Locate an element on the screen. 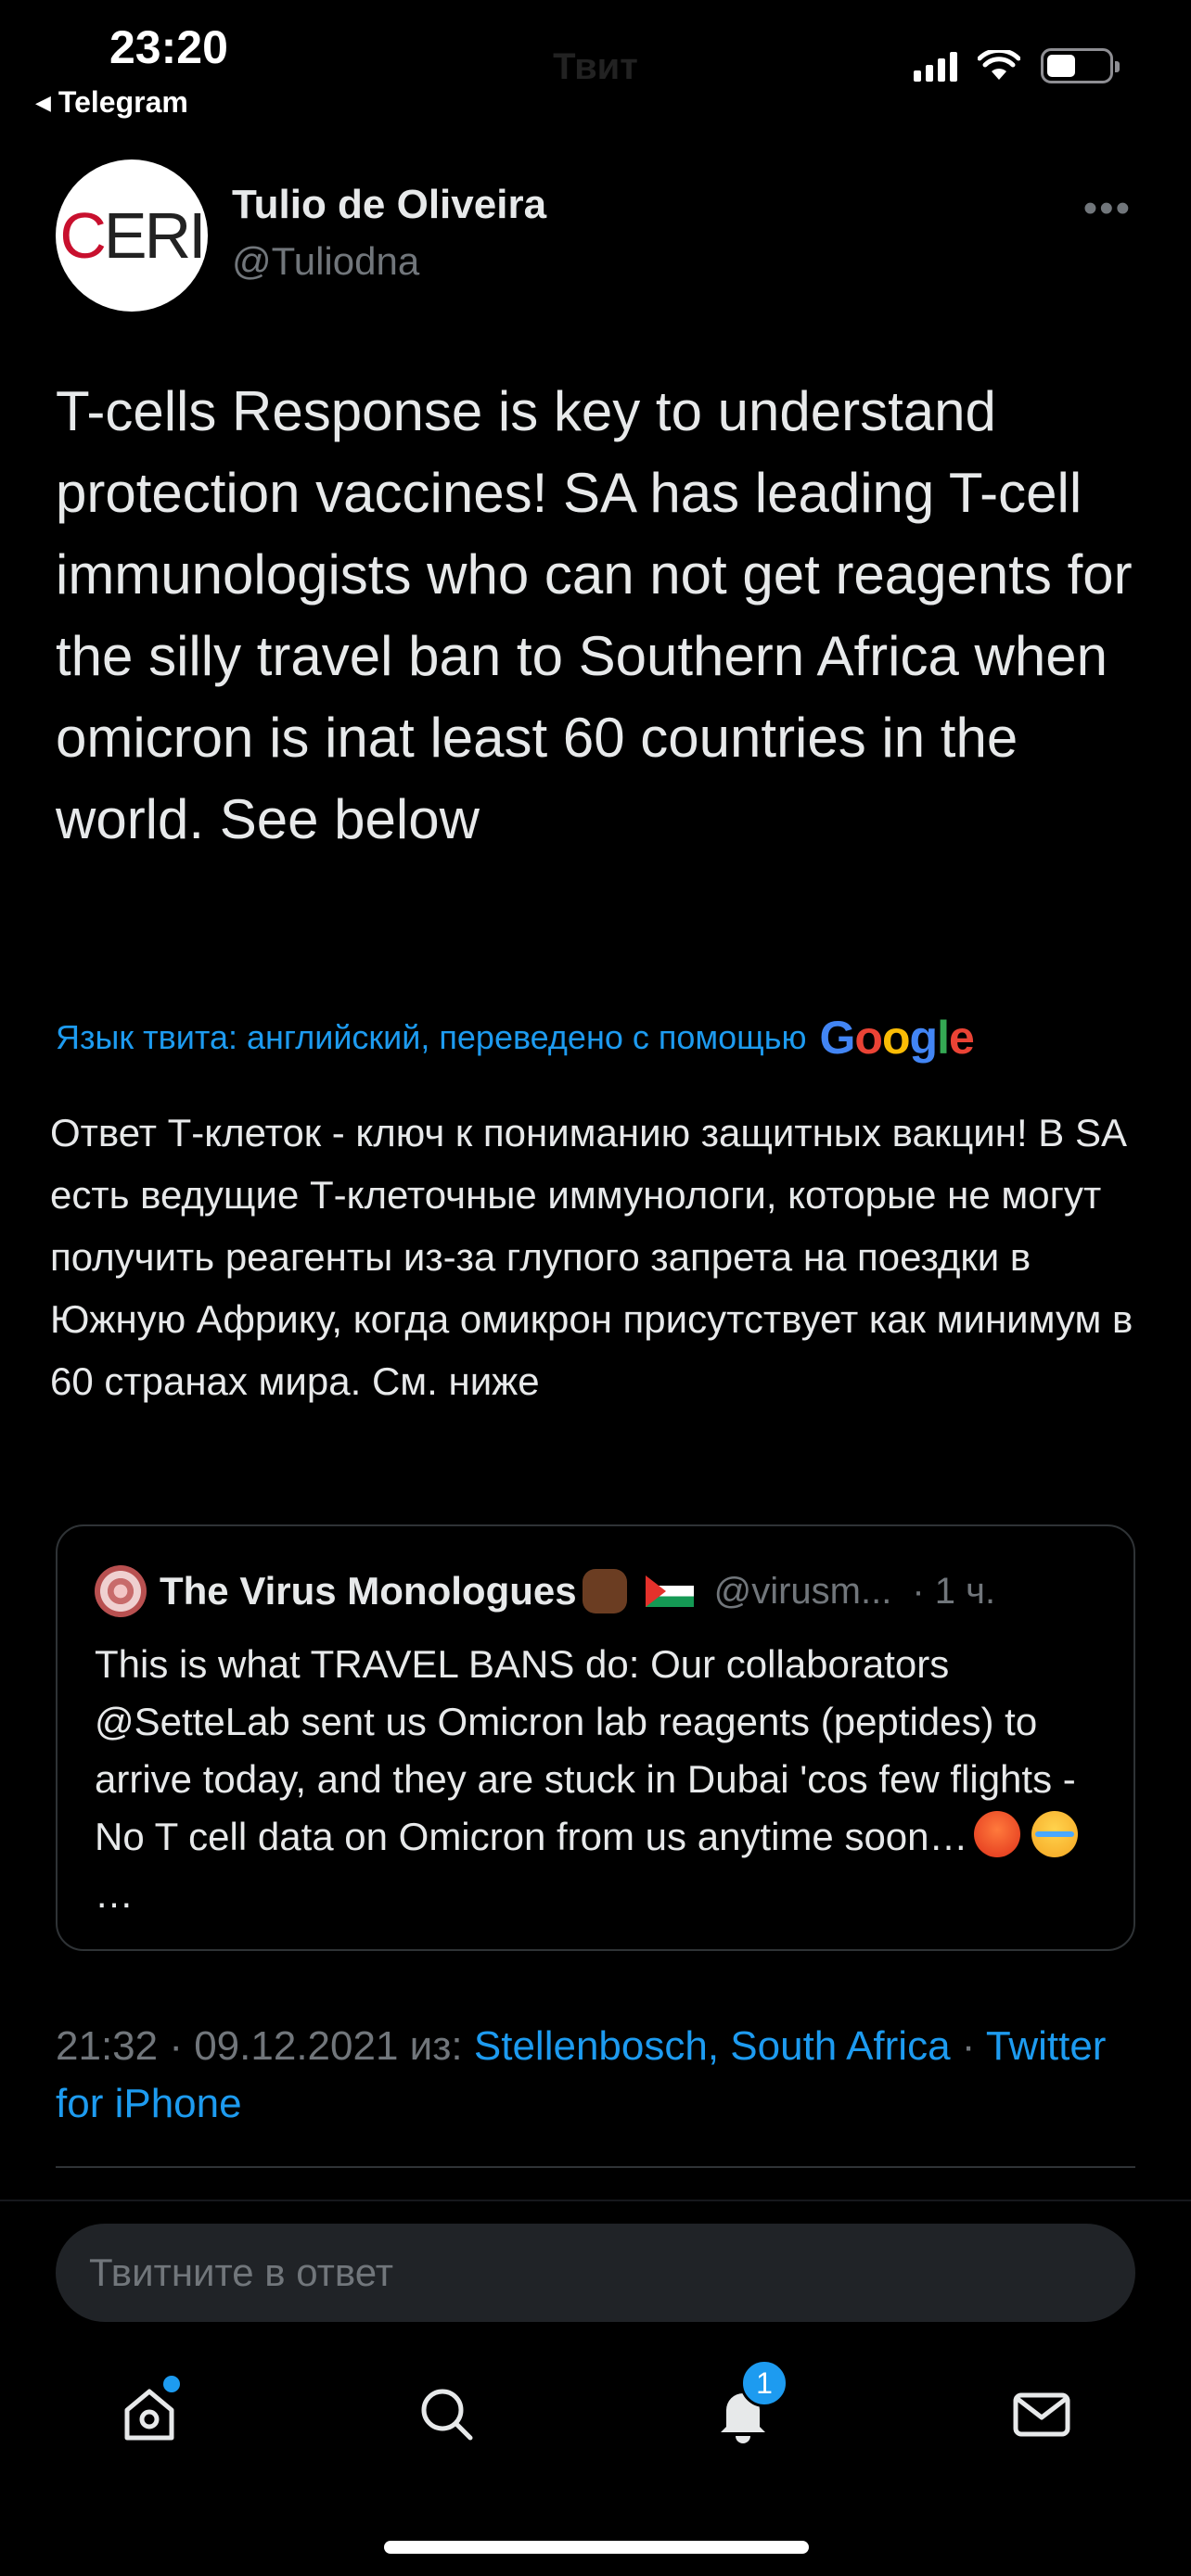 The width and height of the screenshot is (1191, 2576). tweet-timestamp: 21:32 · 09.12.2021 is located at coordinates (228, 2046).